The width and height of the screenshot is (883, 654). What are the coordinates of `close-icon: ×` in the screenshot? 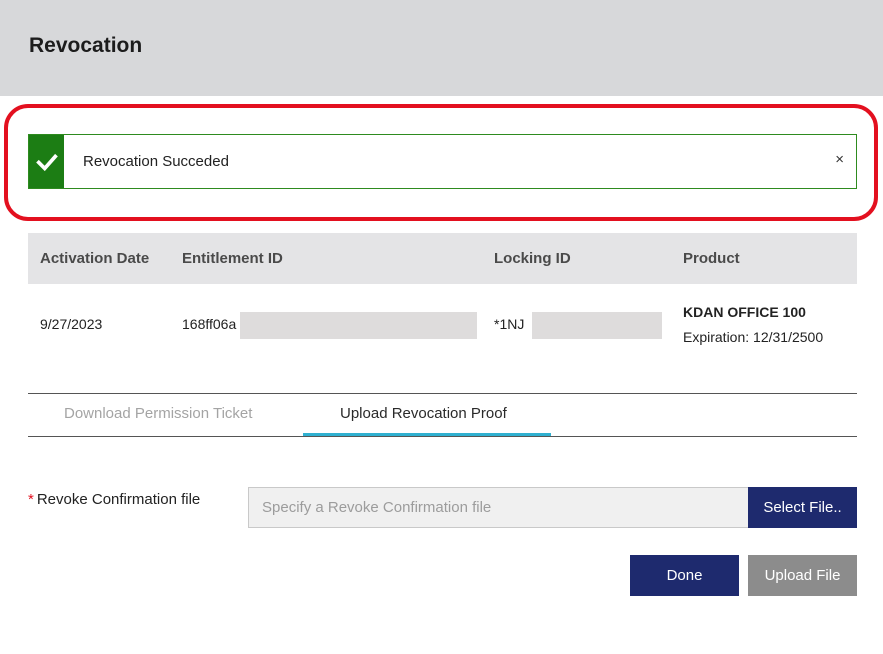 It's located at (839, 159).